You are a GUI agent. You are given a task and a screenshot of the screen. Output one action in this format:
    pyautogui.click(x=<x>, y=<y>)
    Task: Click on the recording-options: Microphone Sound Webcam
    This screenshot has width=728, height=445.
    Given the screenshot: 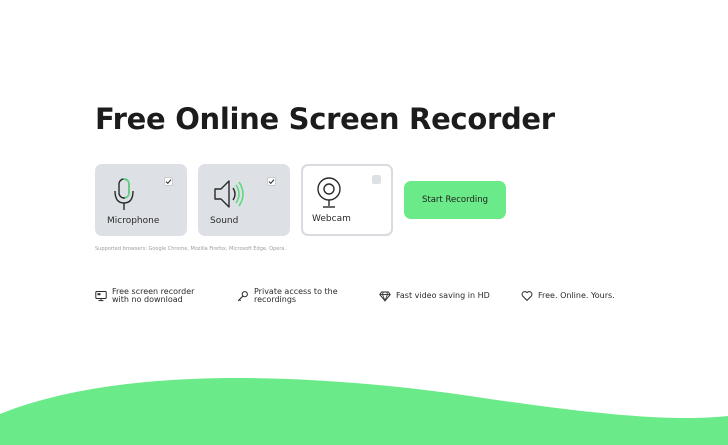 What is the action you would take?
    pyautogui.click(x=244, y=200)
    